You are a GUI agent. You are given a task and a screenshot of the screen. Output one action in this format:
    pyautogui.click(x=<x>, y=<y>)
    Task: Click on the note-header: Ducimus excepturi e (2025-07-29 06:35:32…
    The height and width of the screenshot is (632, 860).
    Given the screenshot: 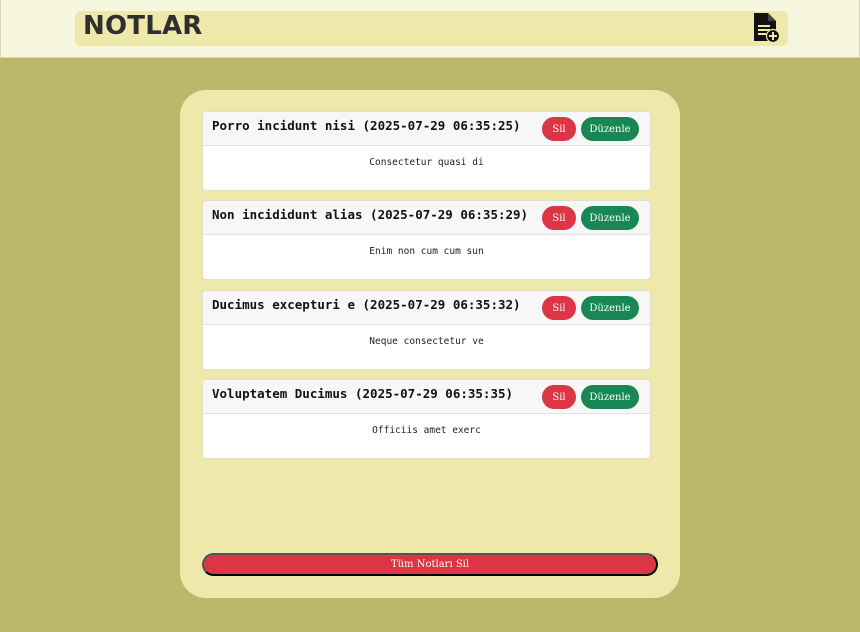 What is the action you would take?
    pyautogui.click(x=426, y=308)
    